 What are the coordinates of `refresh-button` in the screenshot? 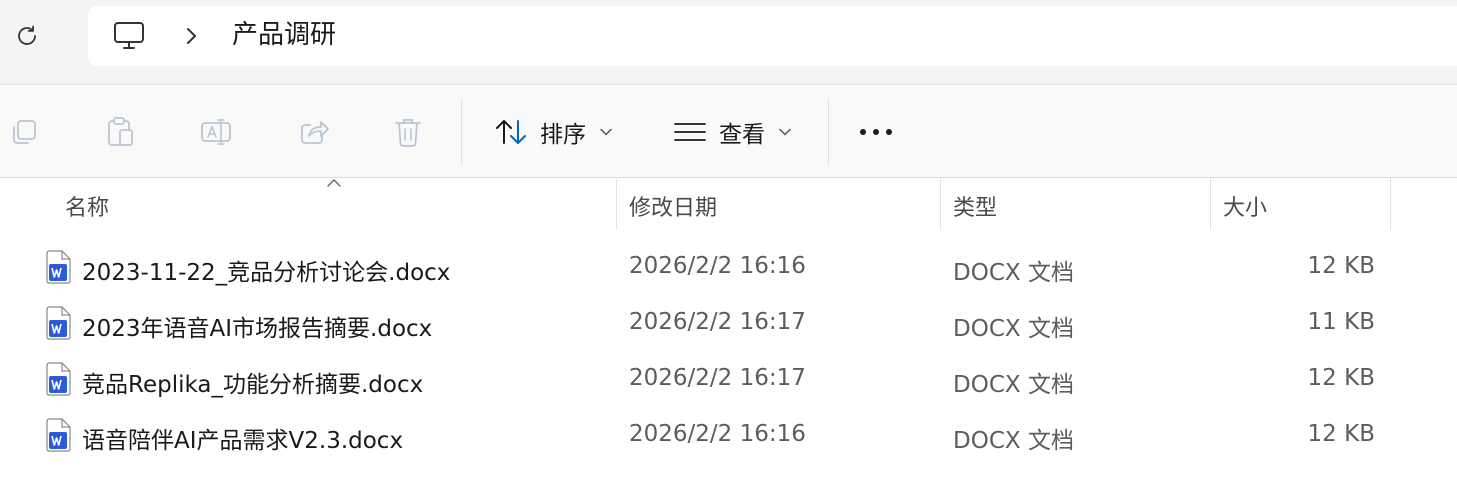 It's located at (27, 36).